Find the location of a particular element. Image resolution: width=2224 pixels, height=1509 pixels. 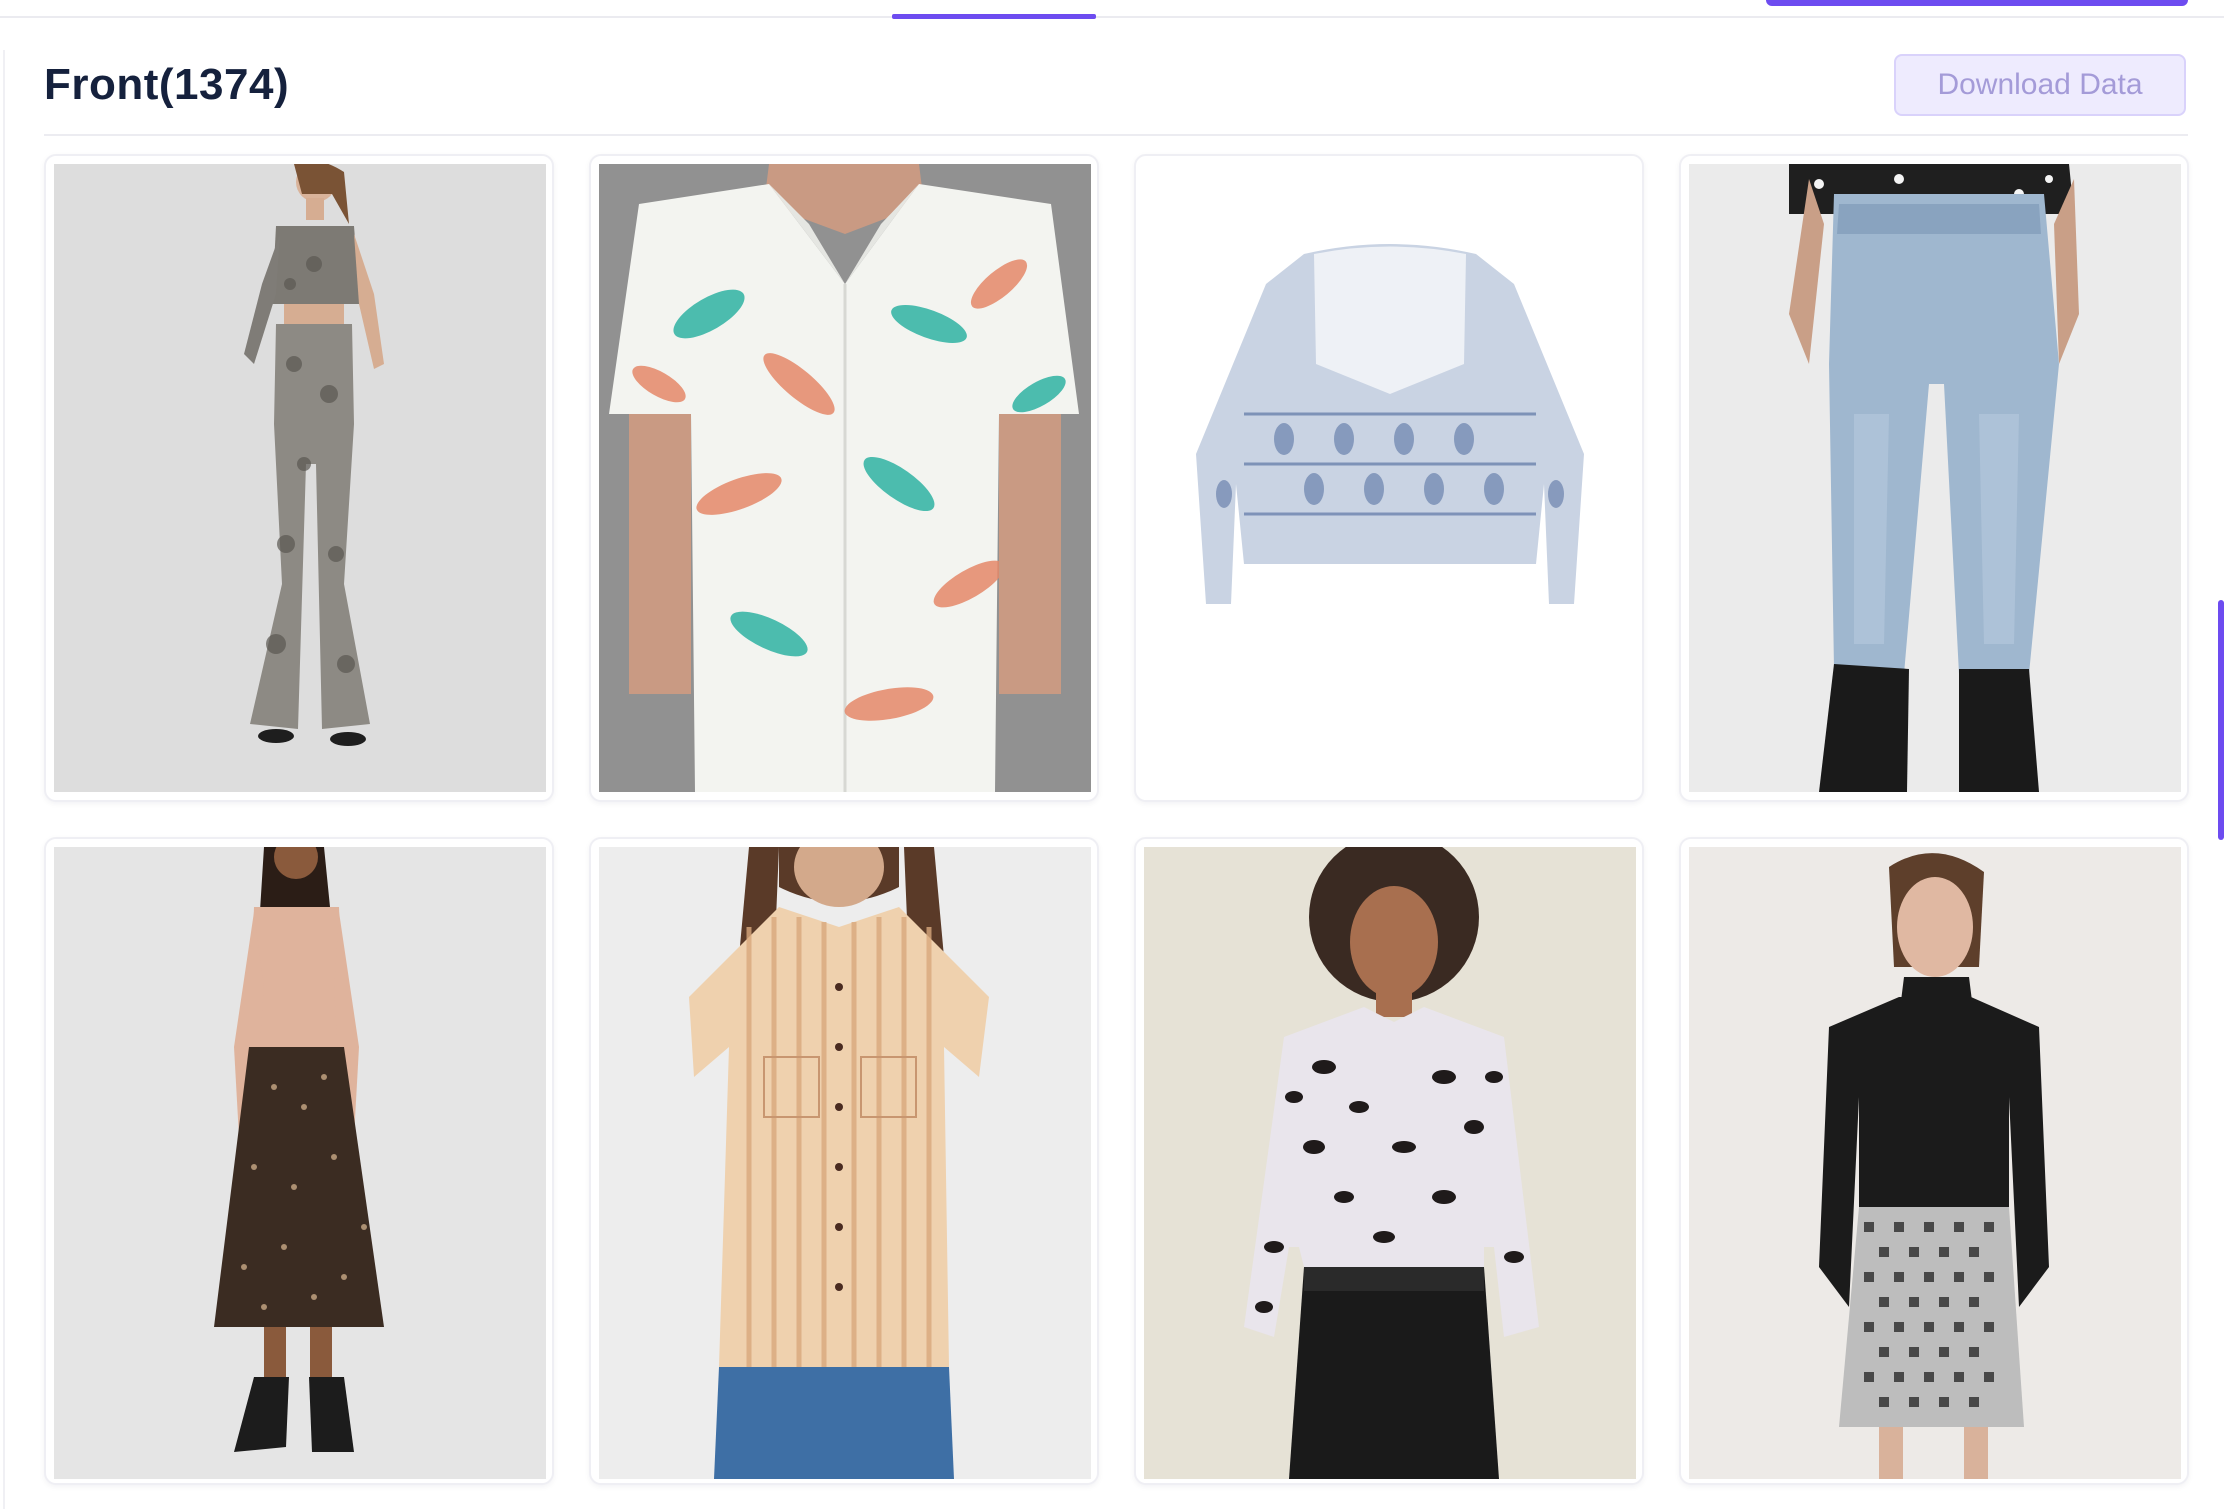

product-image-houndstooth-outfit is located at coordinates (1935, 1163).